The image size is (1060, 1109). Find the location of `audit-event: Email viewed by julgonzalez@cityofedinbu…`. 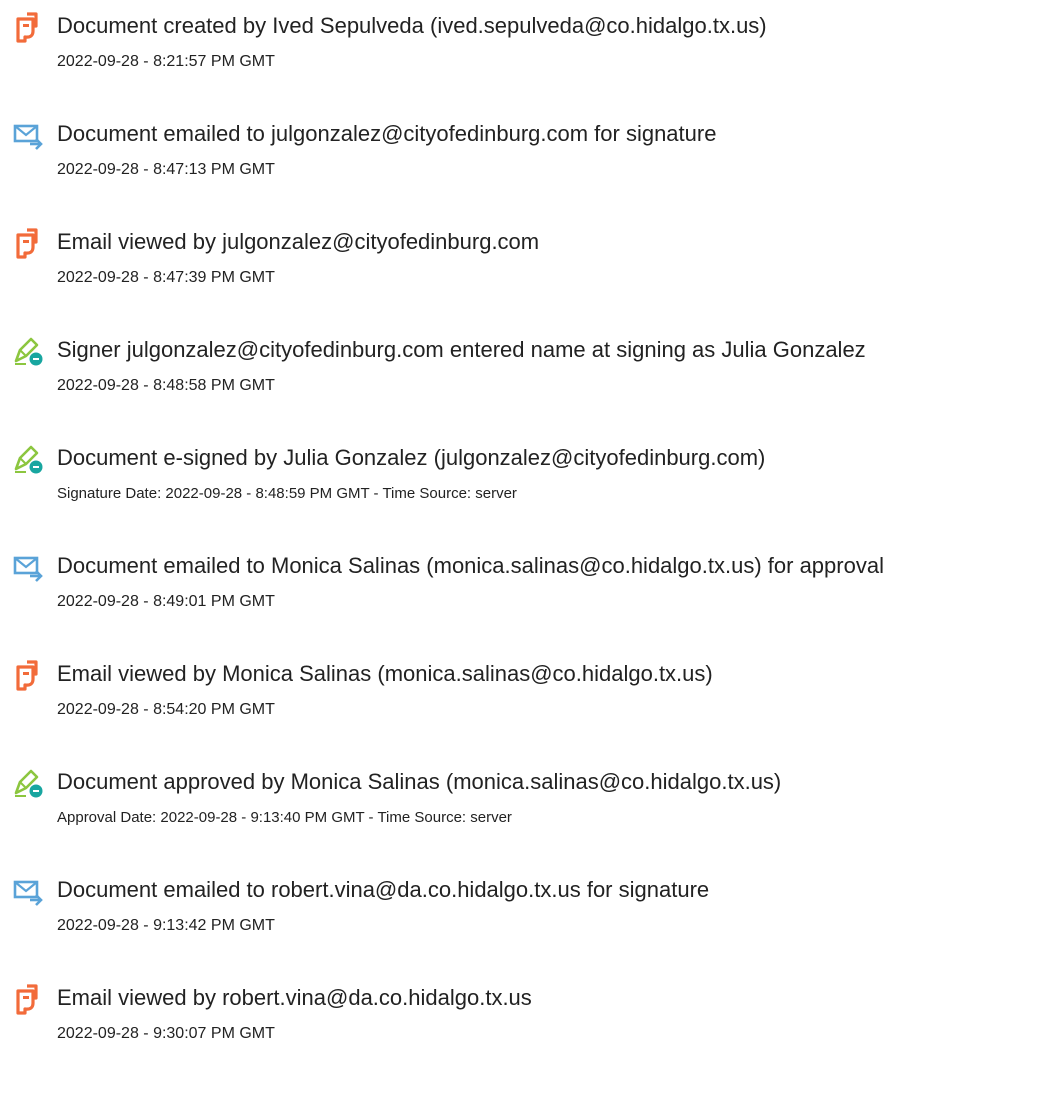

audit-event: Email viewed by julgonzalez@cityofedinbu… is located at coordinates (530, 256).